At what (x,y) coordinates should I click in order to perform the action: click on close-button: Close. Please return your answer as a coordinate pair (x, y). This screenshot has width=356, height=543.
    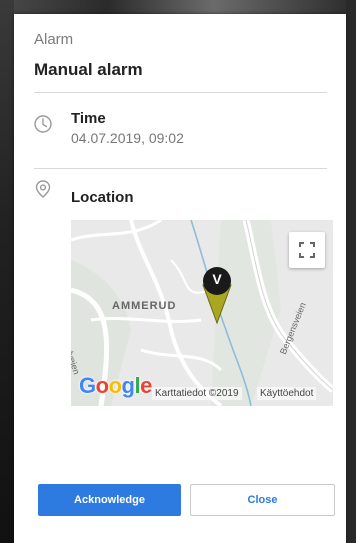
    Looking at the image, I should click on (262, 500).